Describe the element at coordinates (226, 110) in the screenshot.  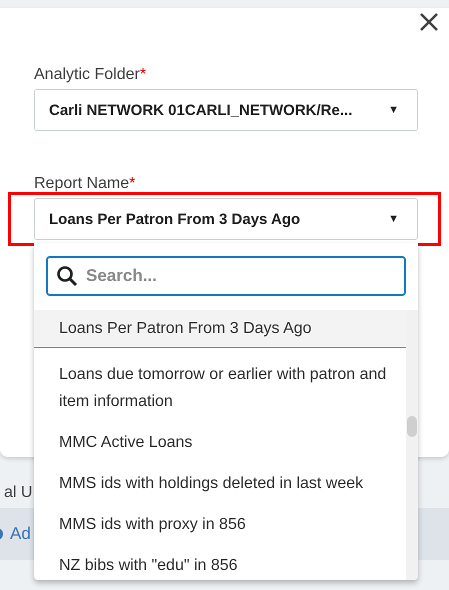
I see `select-field: Carli NETWORK 01CARLI_NETWORK/Re... ▼` at that location.